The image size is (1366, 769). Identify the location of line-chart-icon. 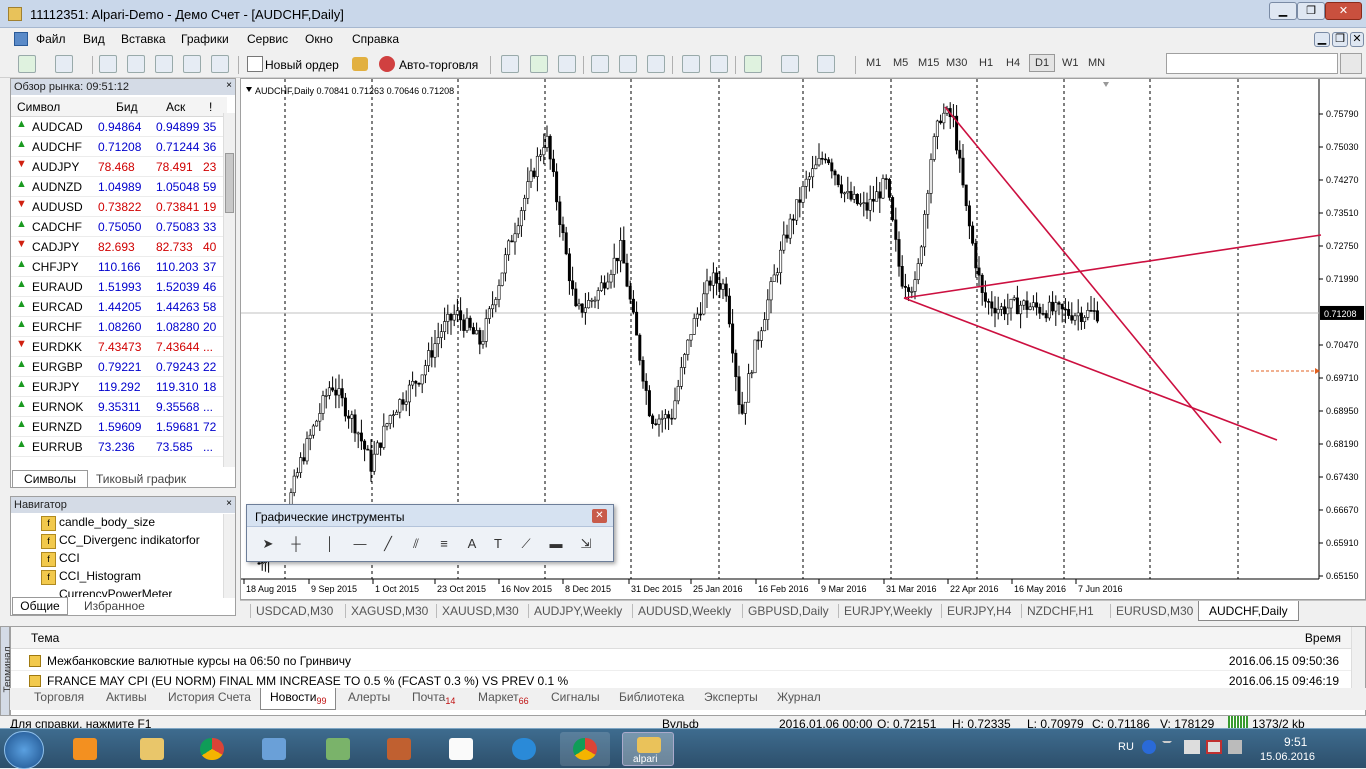
(567, 64).